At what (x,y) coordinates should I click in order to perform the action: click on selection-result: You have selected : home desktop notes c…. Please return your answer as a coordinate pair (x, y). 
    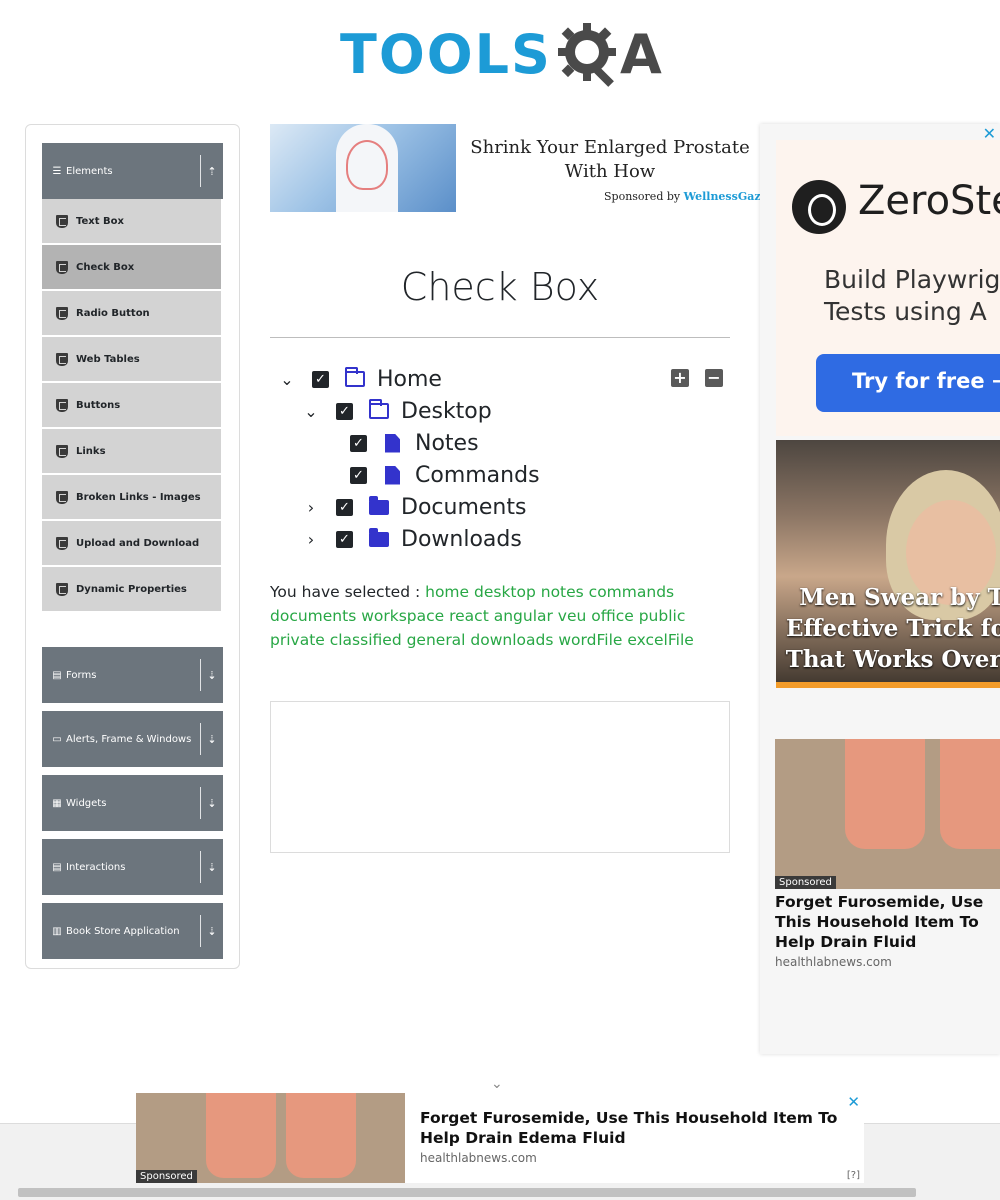
    Looking at the image, I should click on (500, 616).